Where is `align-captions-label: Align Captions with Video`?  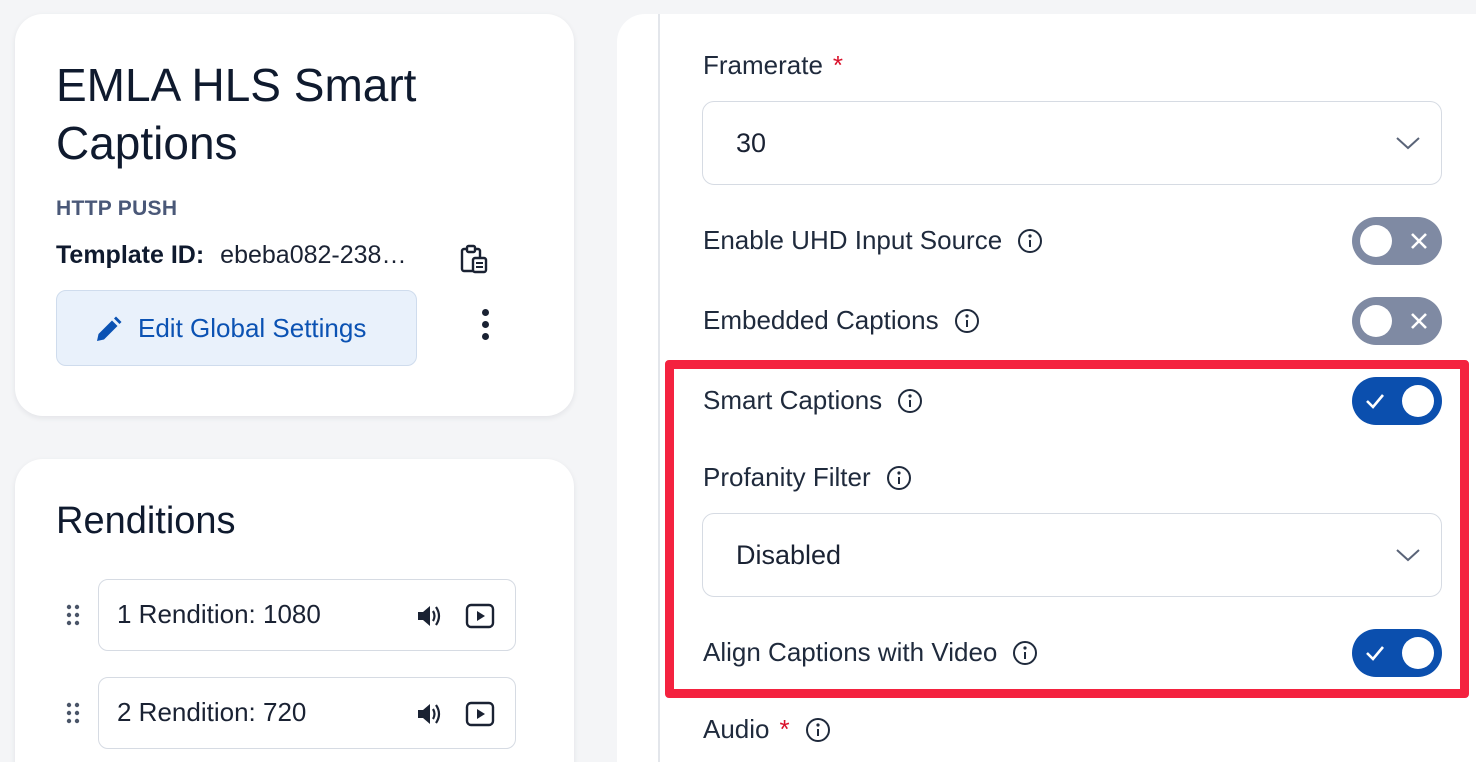 align-captions-label: Align Captions with Video is located at coordinates (850, 652).